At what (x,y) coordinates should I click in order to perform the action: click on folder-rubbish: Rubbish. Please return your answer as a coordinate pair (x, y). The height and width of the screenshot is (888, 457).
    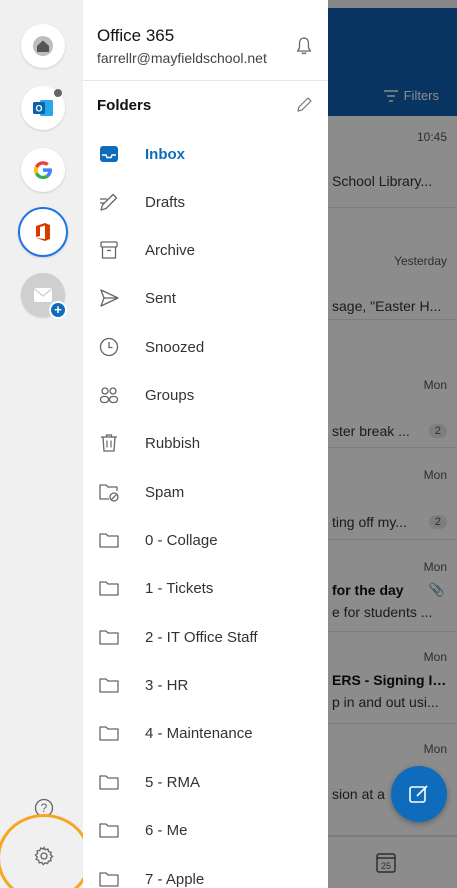
    Looking at the image, I should click on (205, 443).